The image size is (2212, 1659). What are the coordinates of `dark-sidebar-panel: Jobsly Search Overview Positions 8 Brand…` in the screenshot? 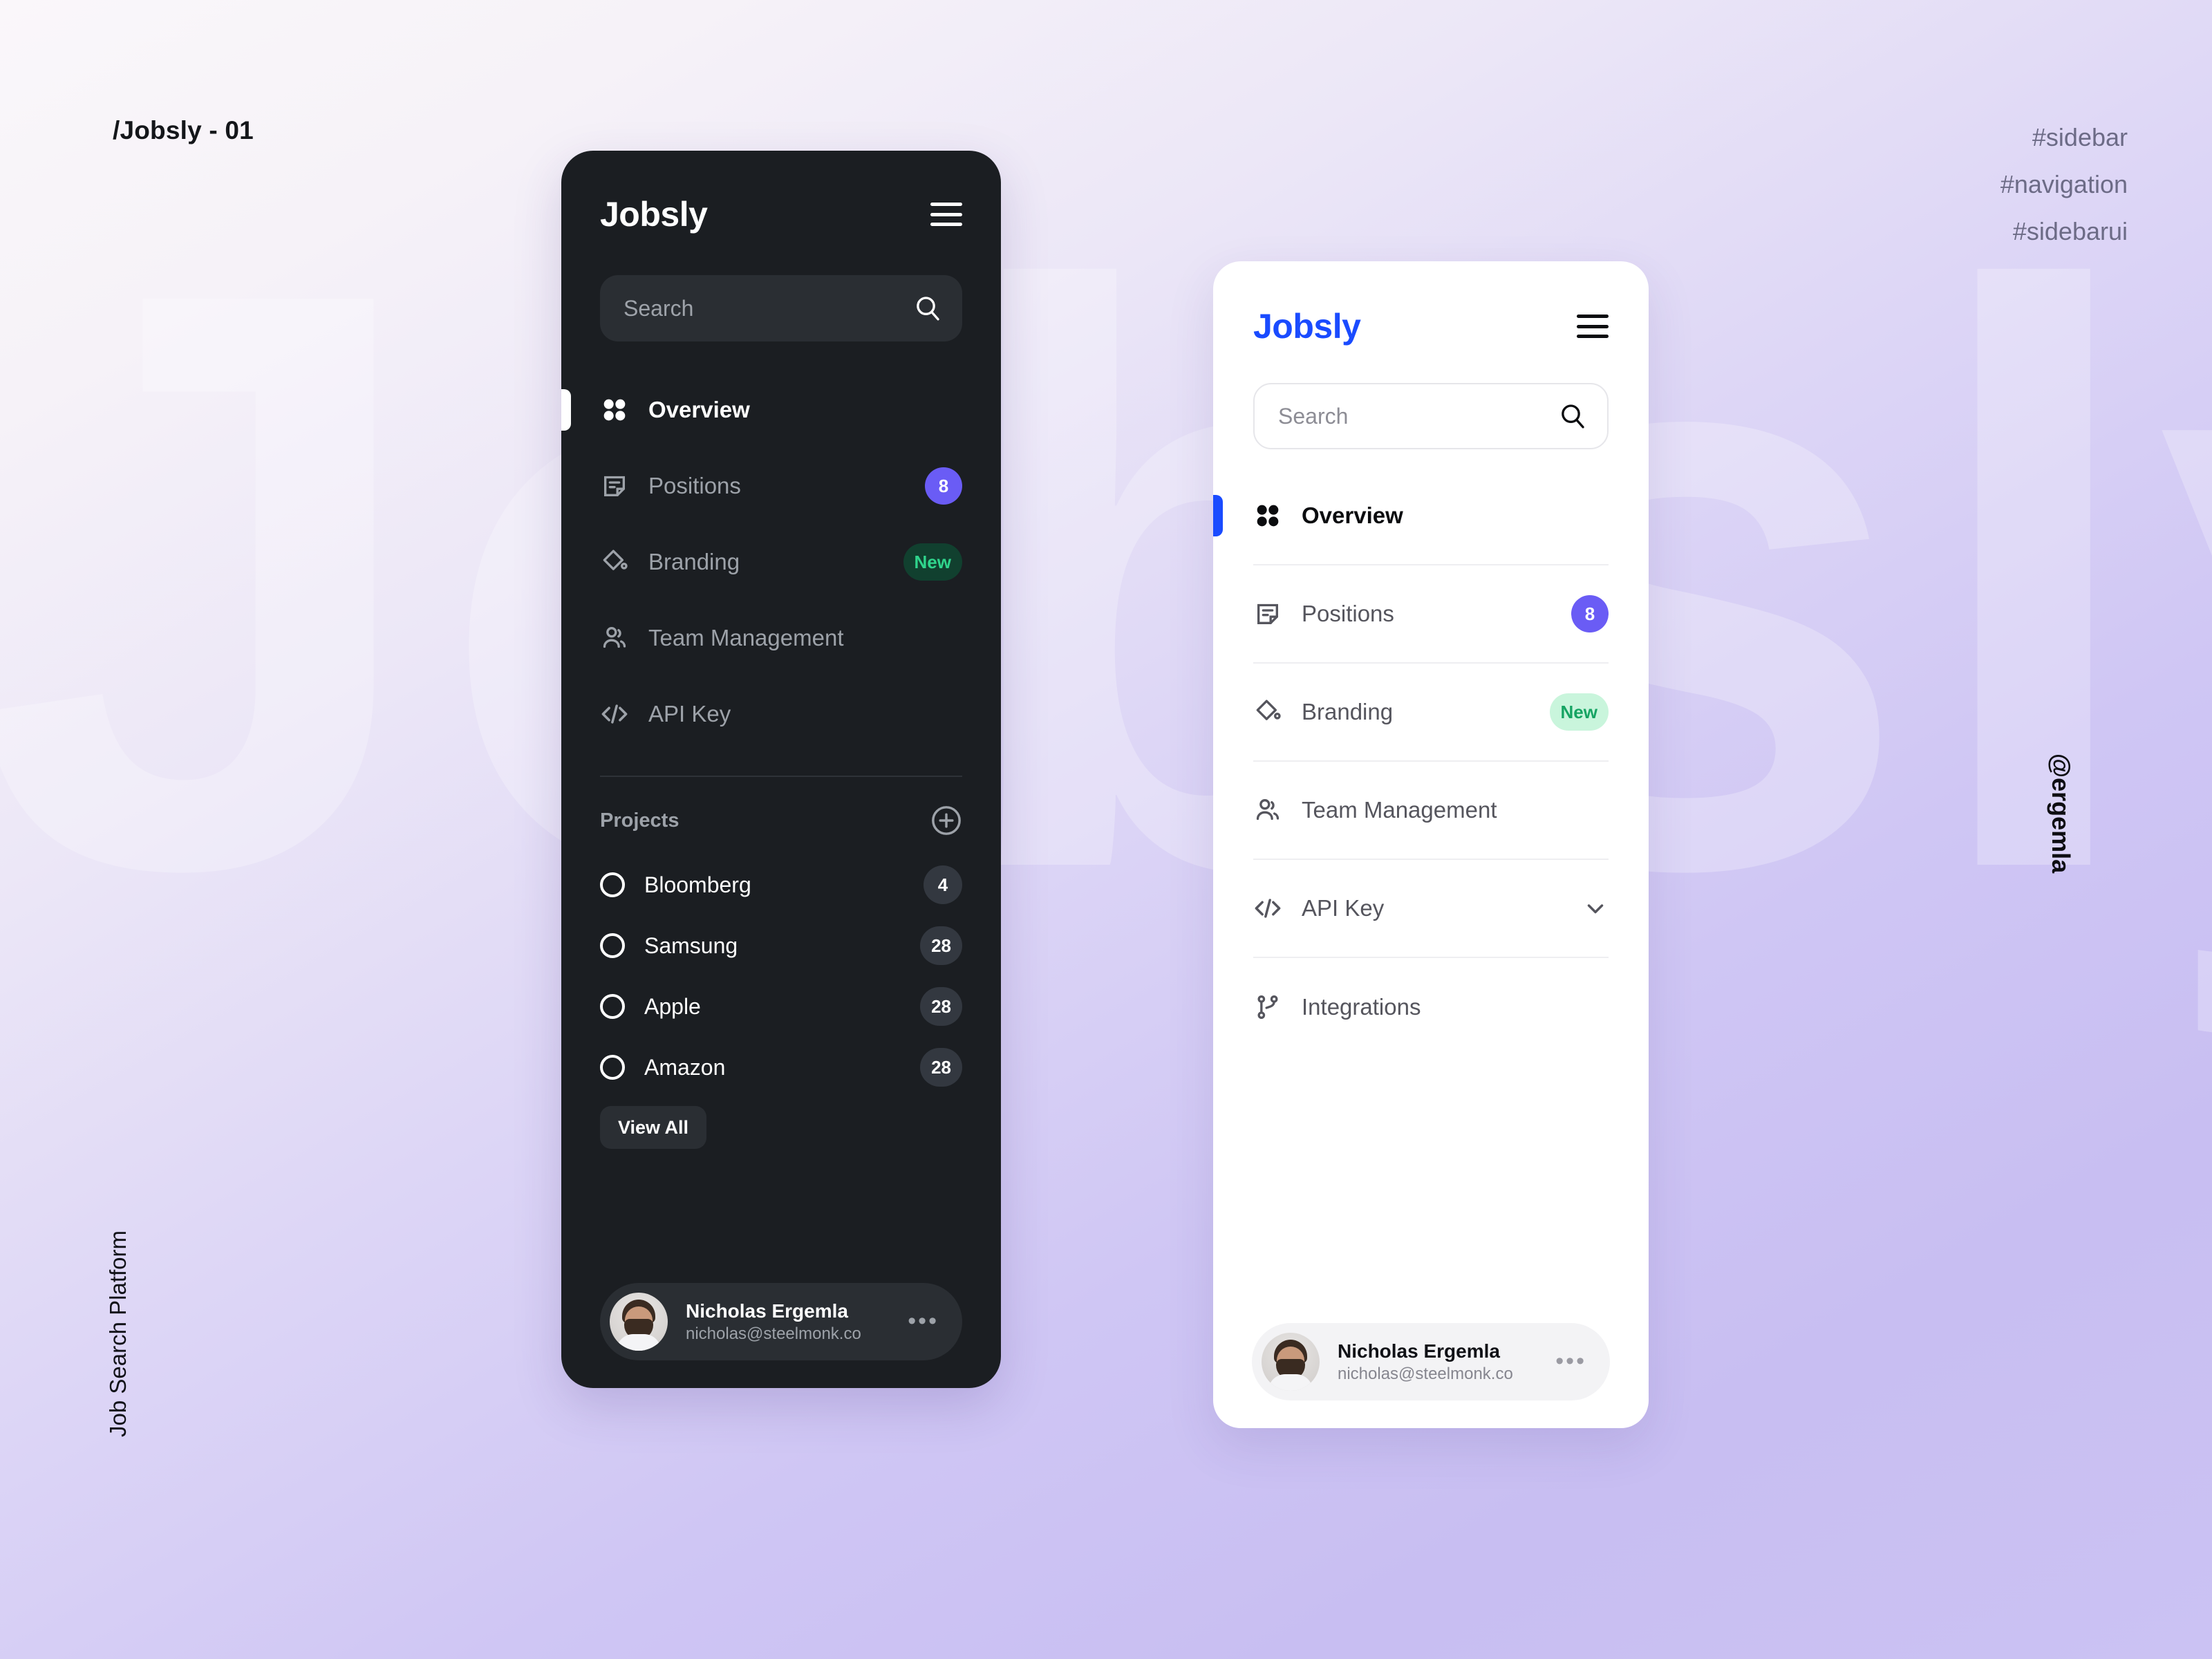 It's located at (781, 770).